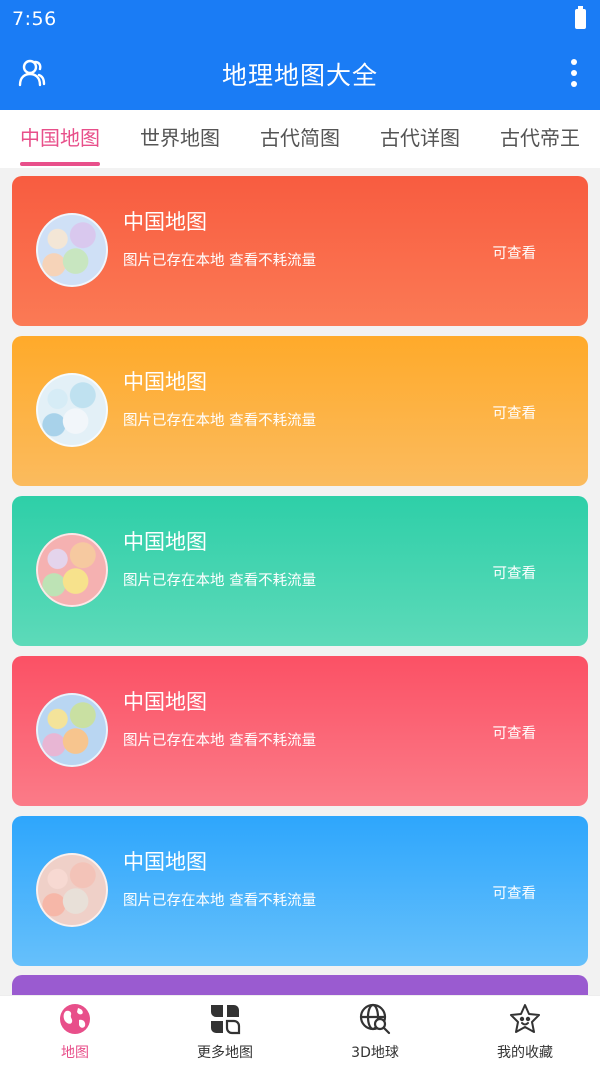 This screenshot has height=1067, width=600. I want to click on user-group-icon, so click(32, 73).